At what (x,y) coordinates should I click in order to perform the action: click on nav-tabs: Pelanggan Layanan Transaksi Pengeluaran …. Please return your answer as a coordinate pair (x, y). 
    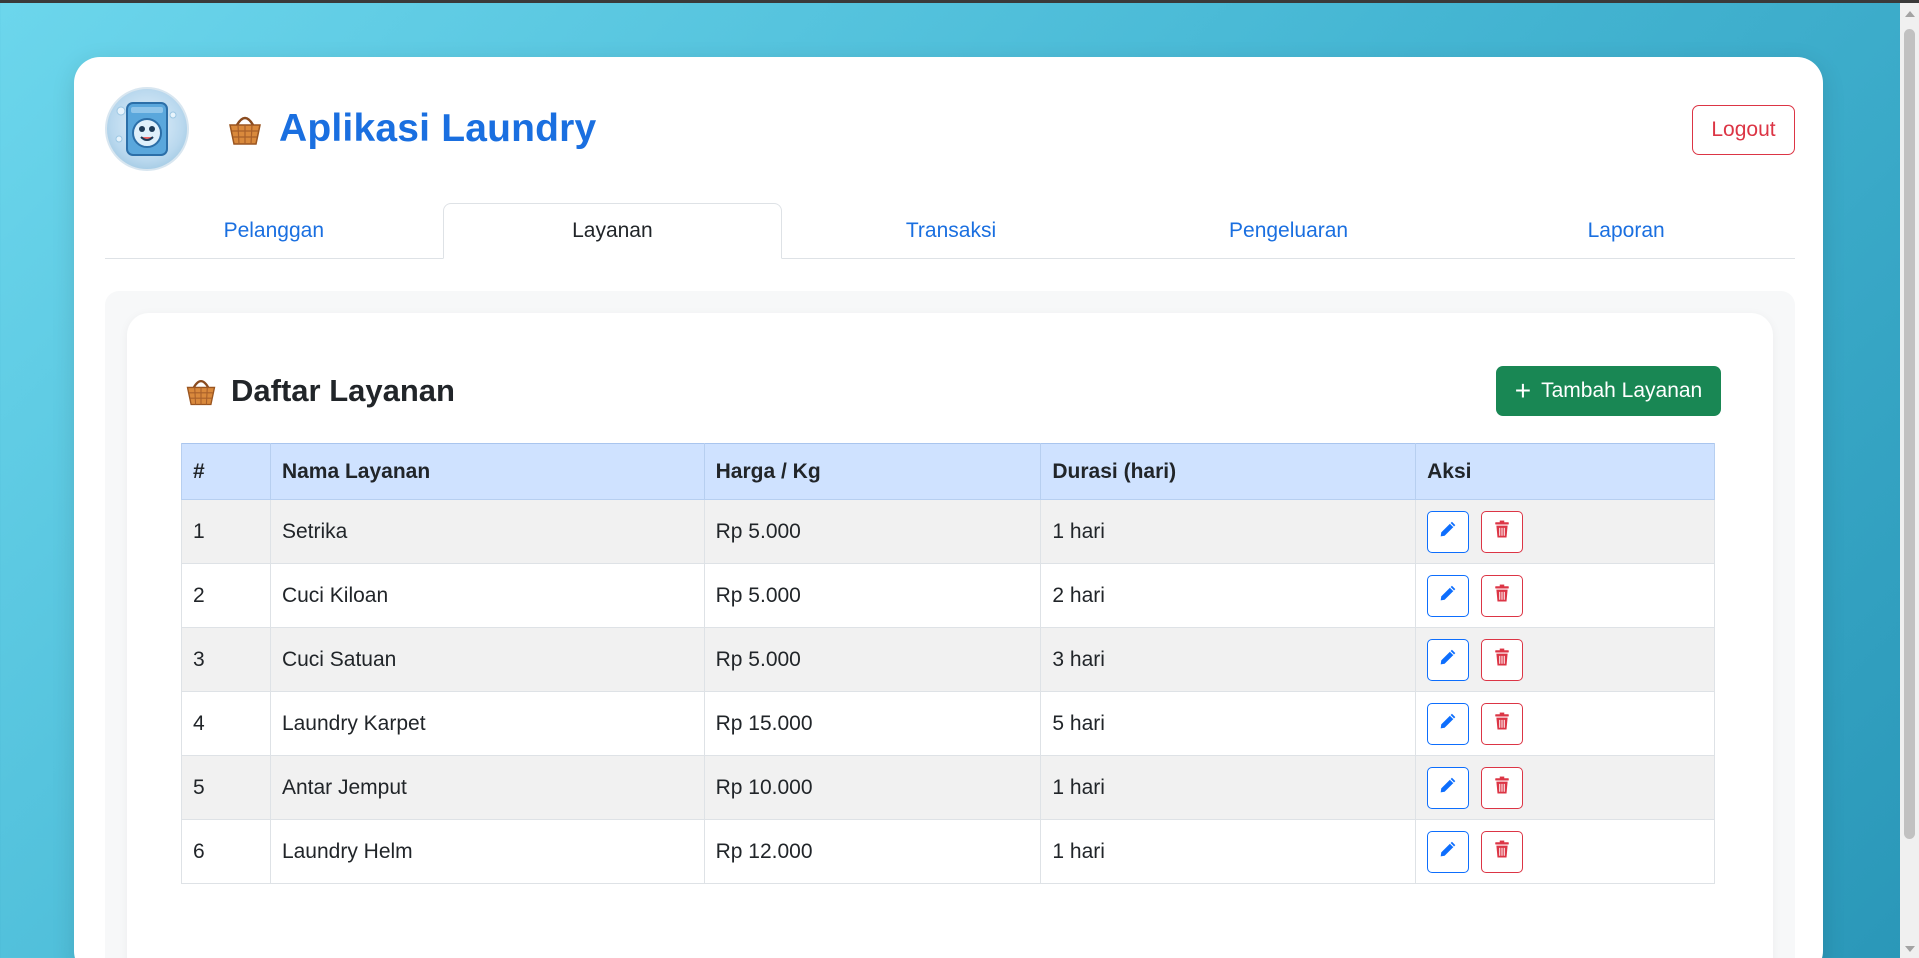
    Looking at the image, I should click on (950, 231).